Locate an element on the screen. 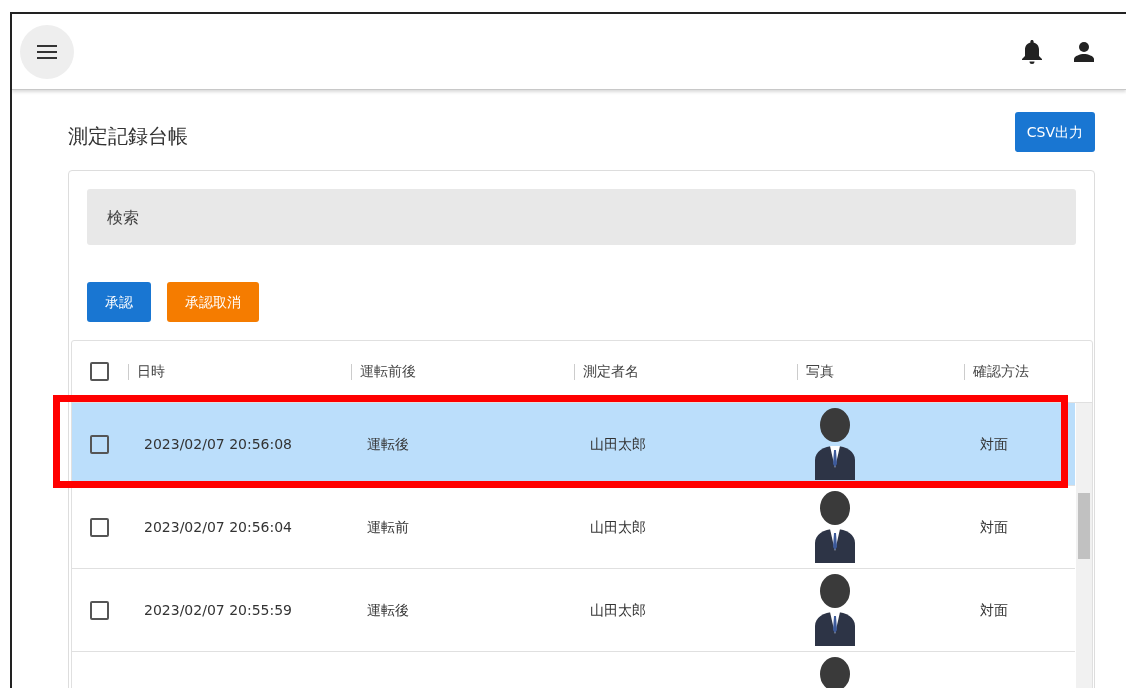  datetime-cell: 2023/02/07 20:56:08 is located at coordinates (218, 443).